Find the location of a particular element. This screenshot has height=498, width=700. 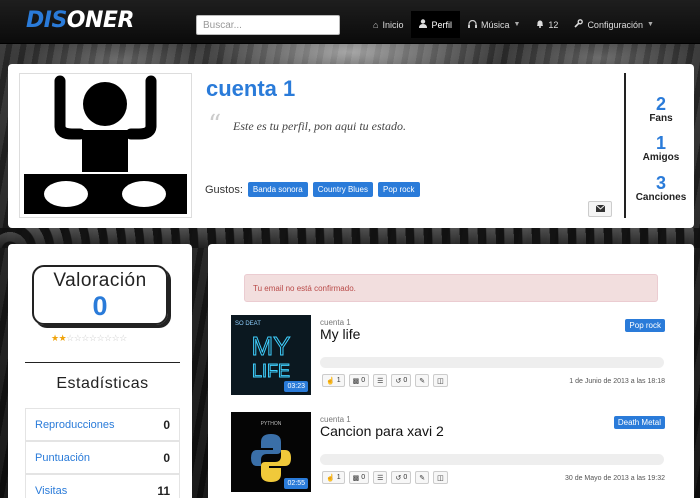

message-button is located at coordinates (600, 209).